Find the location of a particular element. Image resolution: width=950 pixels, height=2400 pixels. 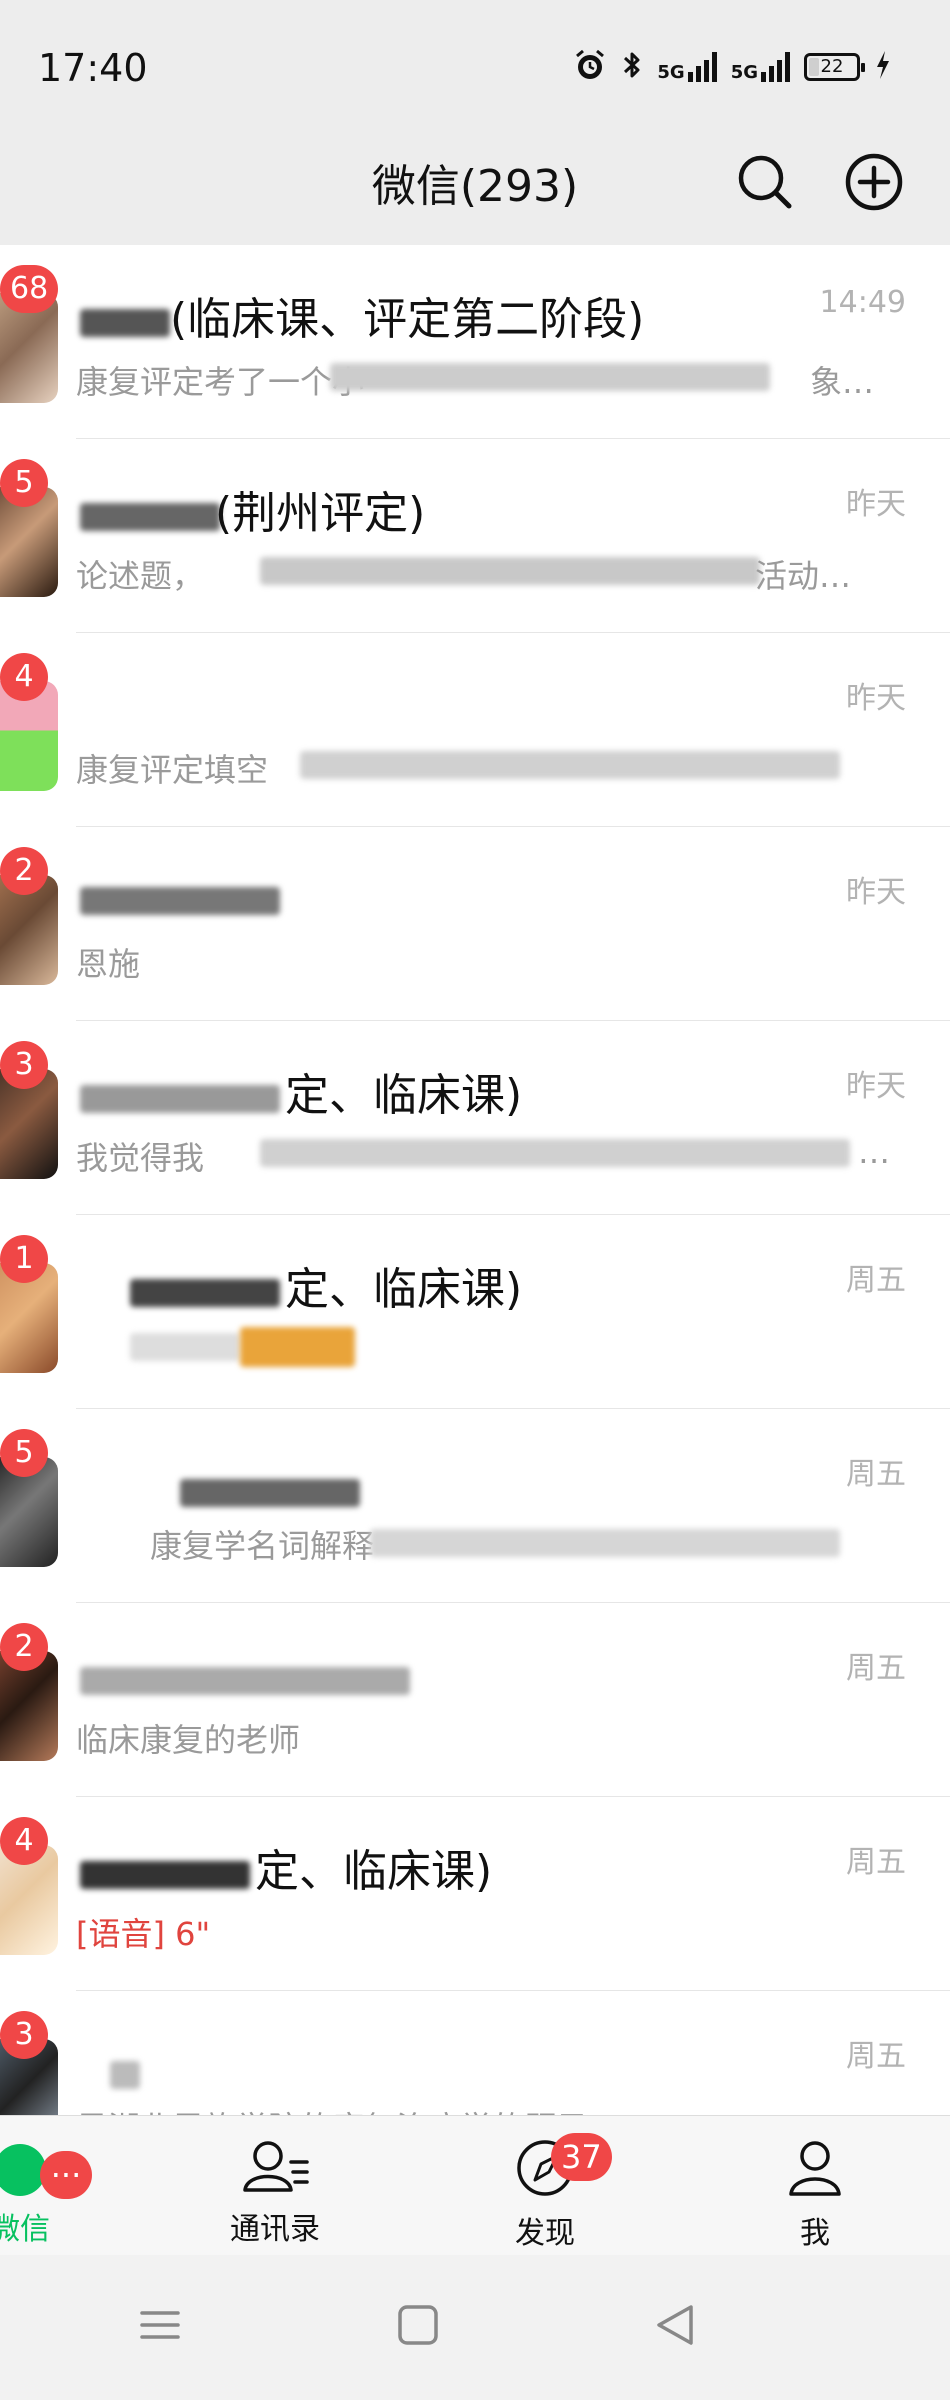

chat-item-1: 68 (临床课、评定第二阶段) 康复评定考了一个小 象… 14:49 is located at coordinates (475, 342).